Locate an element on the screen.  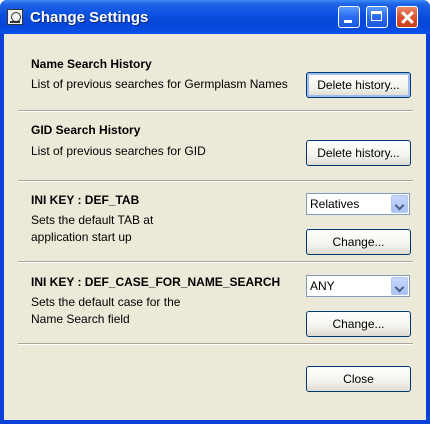
title-bar: Change Settings is located at coordinates (215, 17).